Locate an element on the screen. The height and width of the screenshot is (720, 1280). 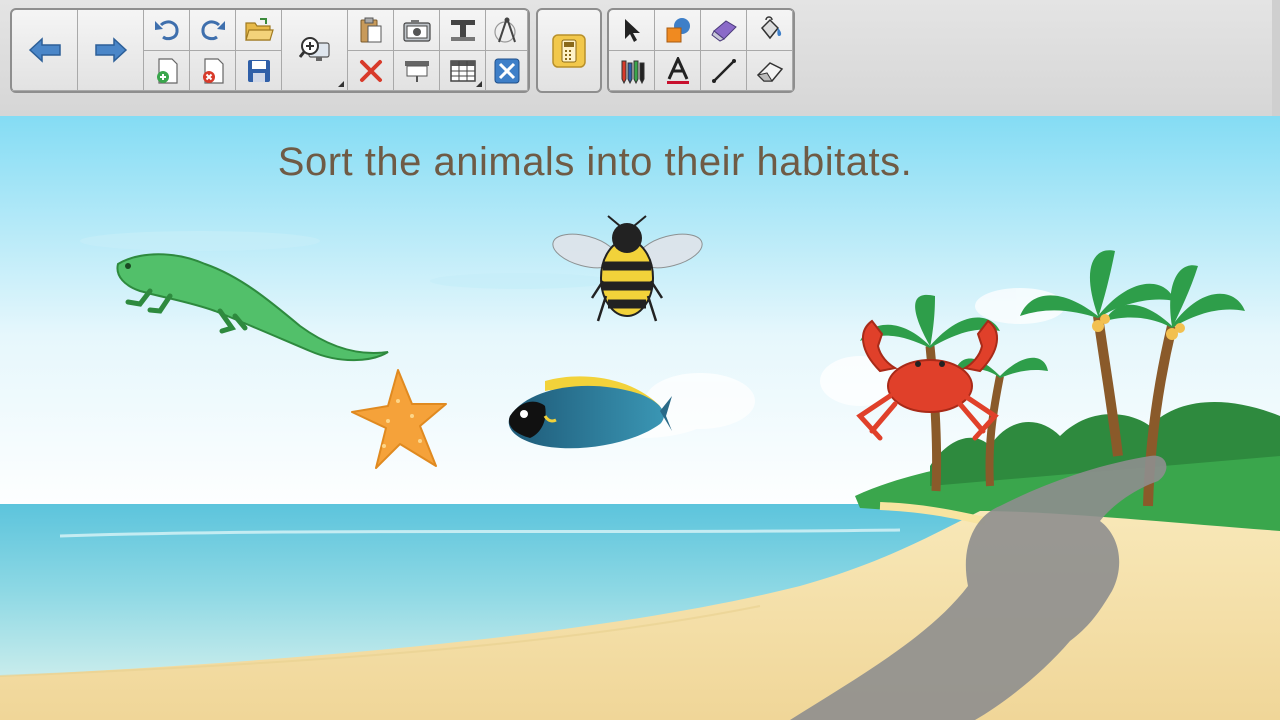
back-button is located at coordinates (45, 50).